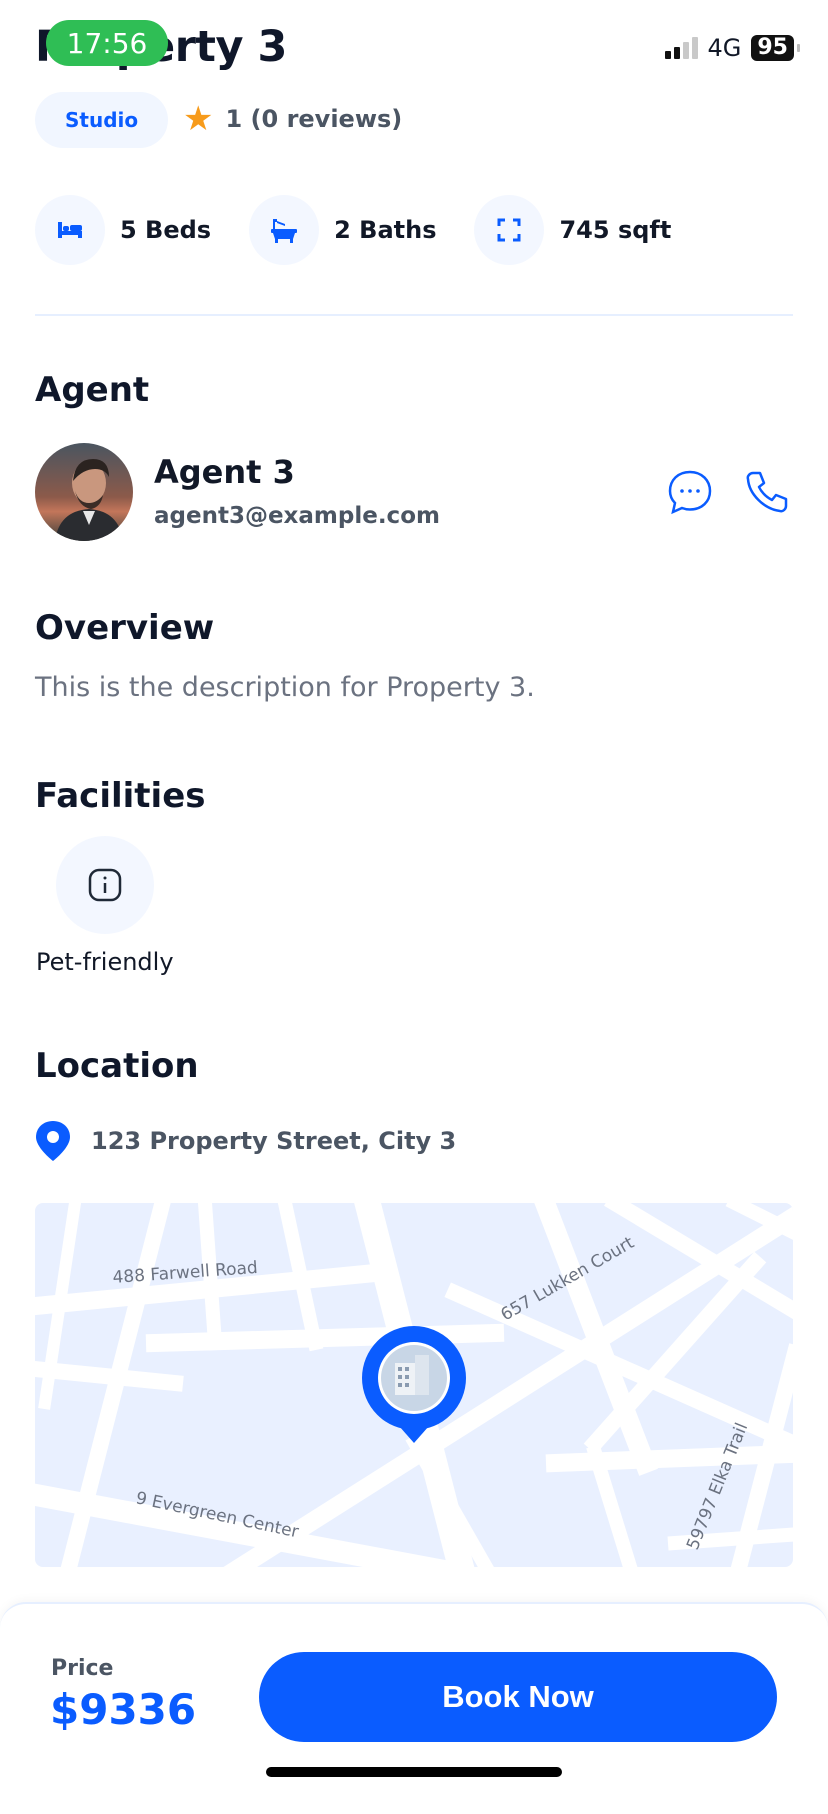 The width and height of the screenshot is (828, 1814). What do you see at coordinates (224, 472) in the screenshot?
I see `agent-name: Agent 3` at bounding box center [224, 472].